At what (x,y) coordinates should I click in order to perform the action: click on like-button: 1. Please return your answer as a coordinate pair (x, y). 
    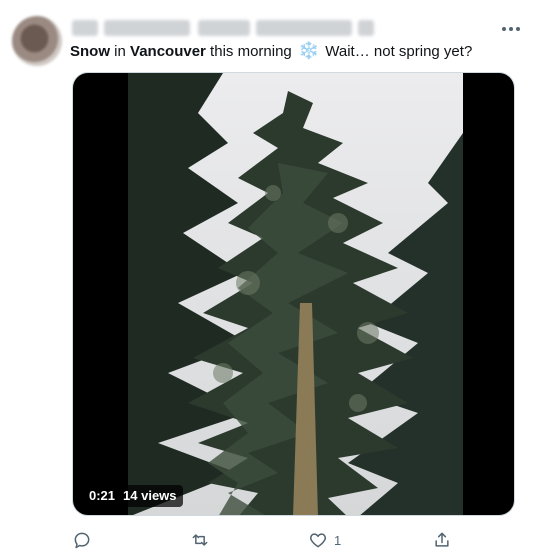
    Looking at the image, I should click on (324, 540).